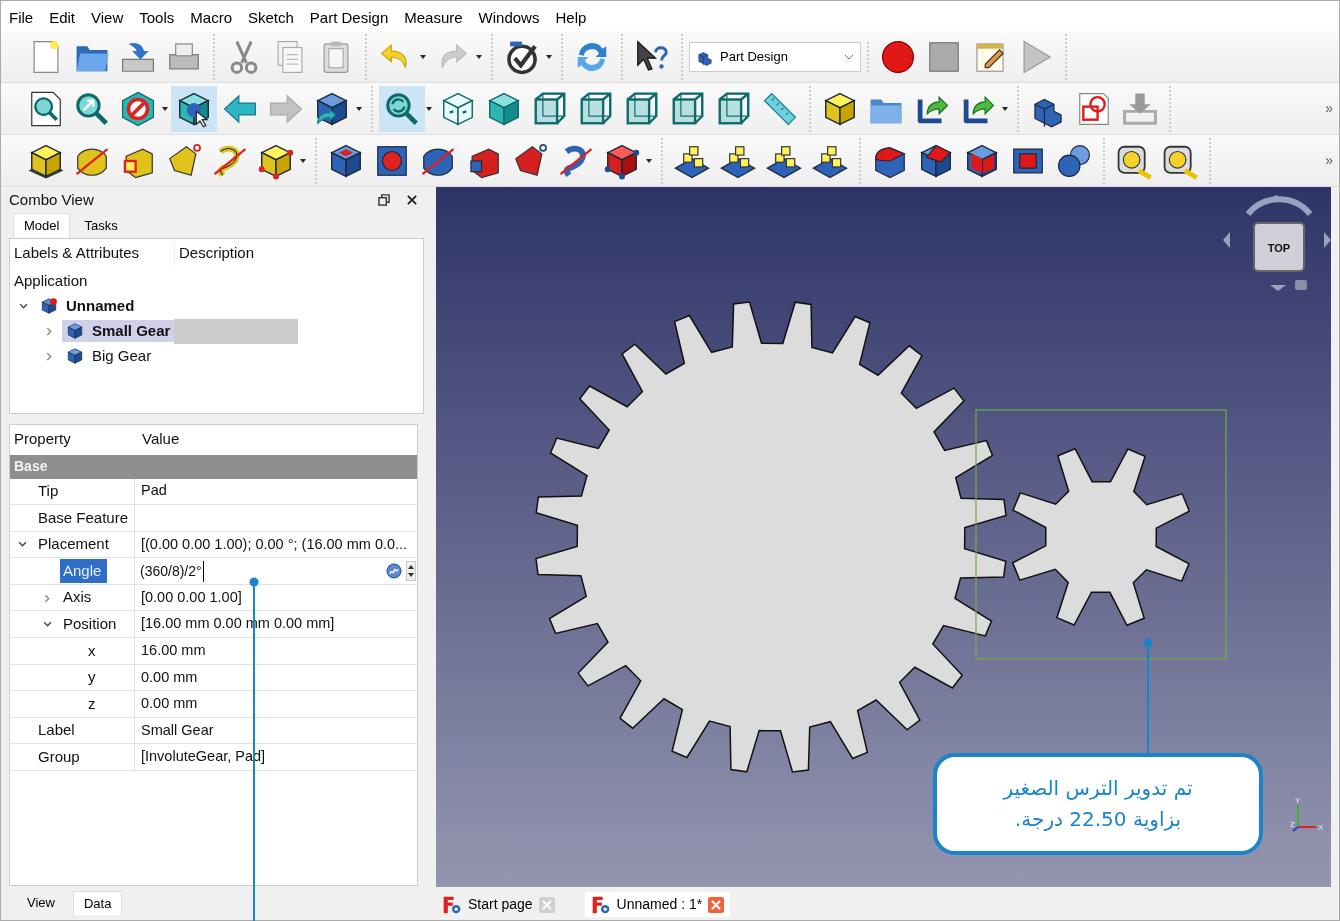 This screenshot has height=921, width=1340. Describe the element at coordinates (52, 199) in the screenshot. I see `panel-title: Combo View` at that location.